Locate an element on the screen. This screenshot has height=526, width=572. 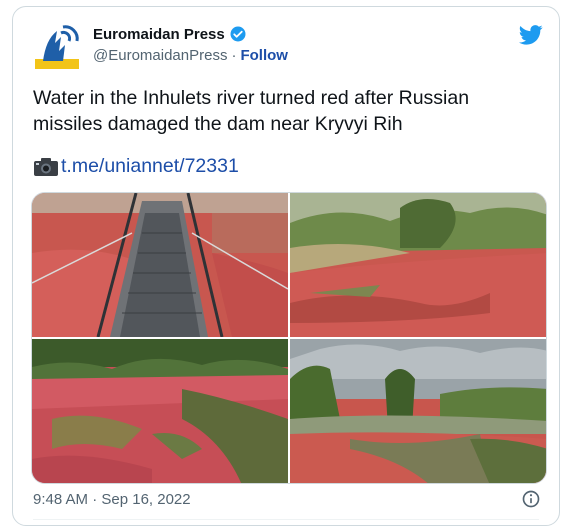
avatar is located at coordinates (57, 47).